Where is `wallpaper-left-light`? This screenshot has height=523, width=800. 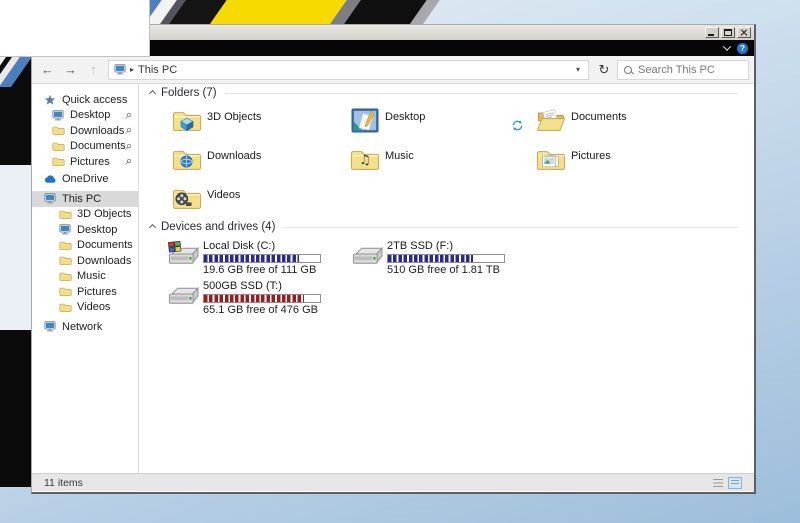 wallpaper-left-light is located at coordinates (15, 247).